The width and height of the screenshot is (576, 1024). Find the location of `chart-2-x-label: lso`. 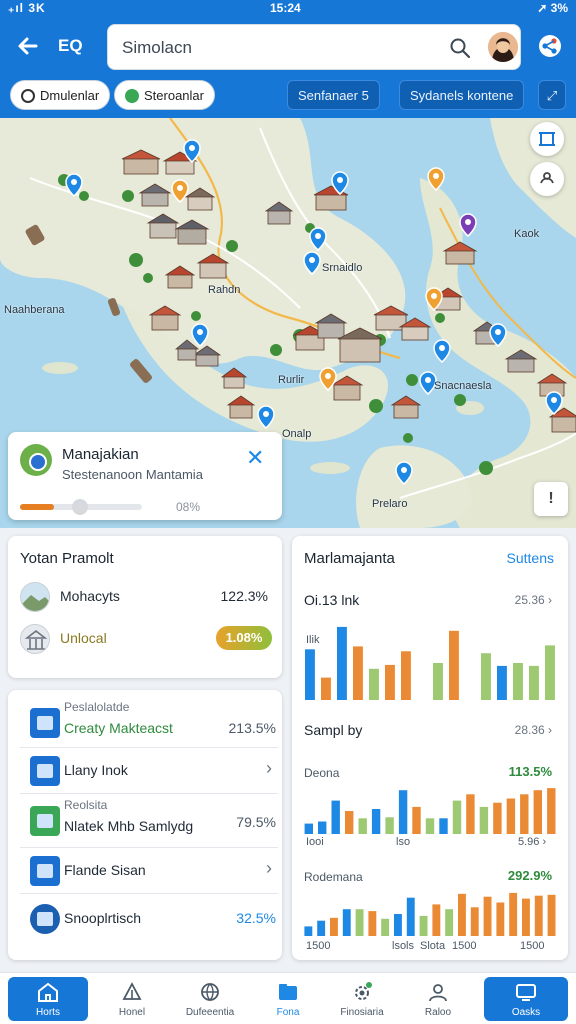

chart-2-x-label: lso is located at coordinates (403, 842).